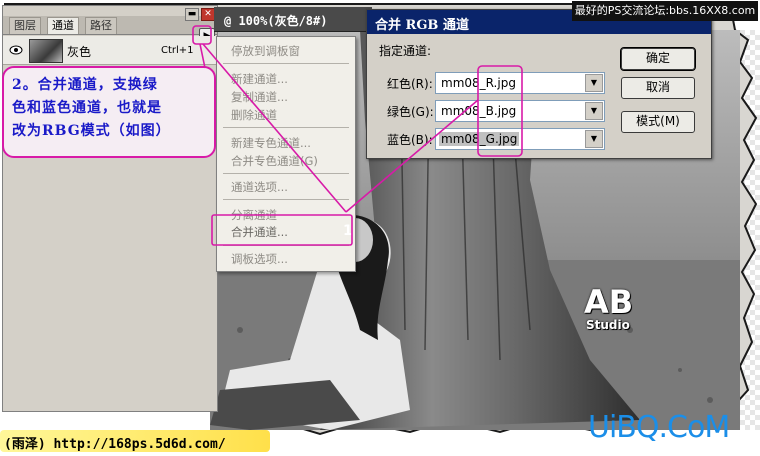 The height and width of the screenshot is (456, 760). Describe the element at coordinates (276, 21) in the screenshot. I see `document-title: @ 100%(灰色/8#)` at that location.